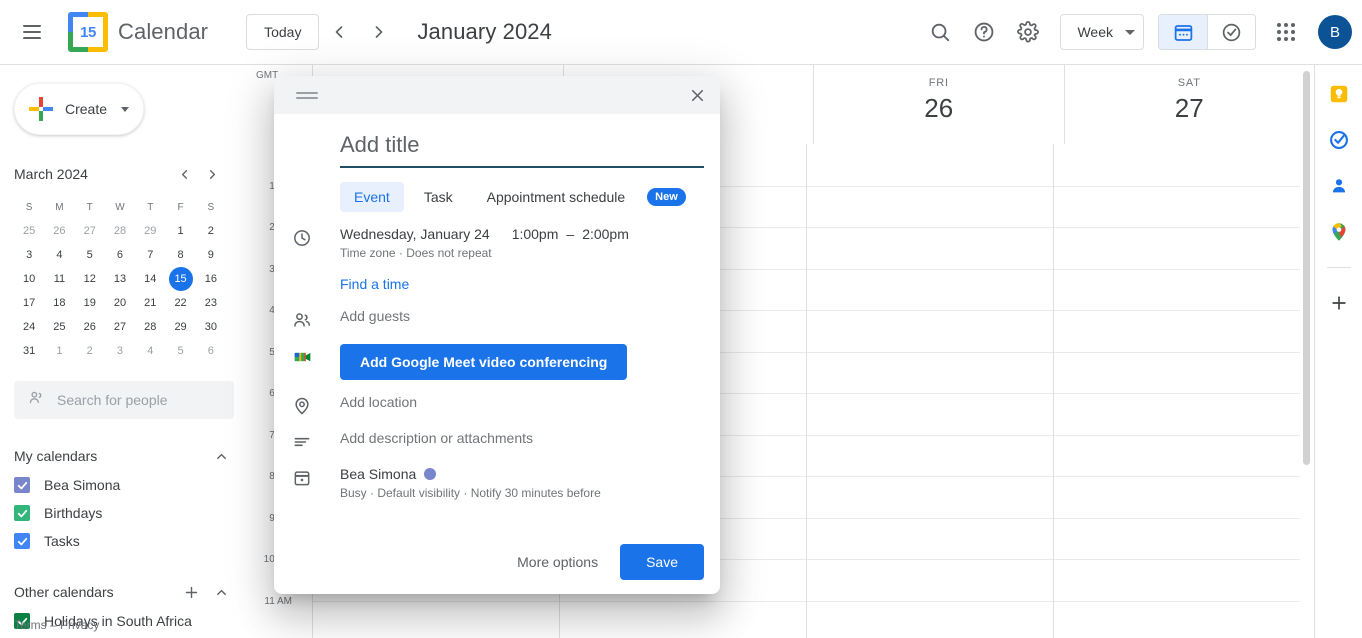 The width and height of the screenshot is (1362, 638). I want to click on event-title-input, so click(522, 148).